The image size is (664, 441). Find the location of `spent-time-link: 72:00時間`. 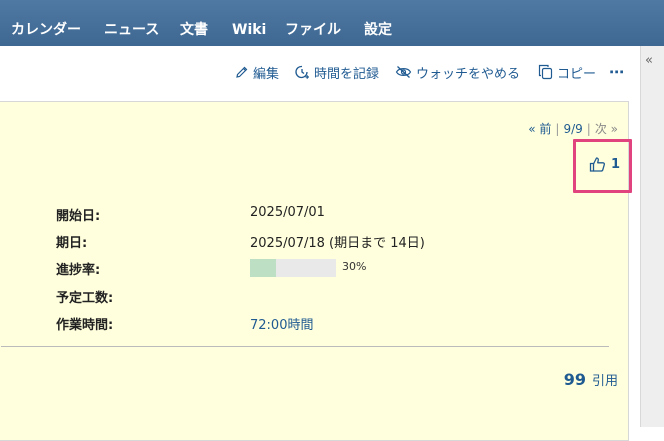

spent-time-link: 72:00時間 is located at coordinates (281, 325).